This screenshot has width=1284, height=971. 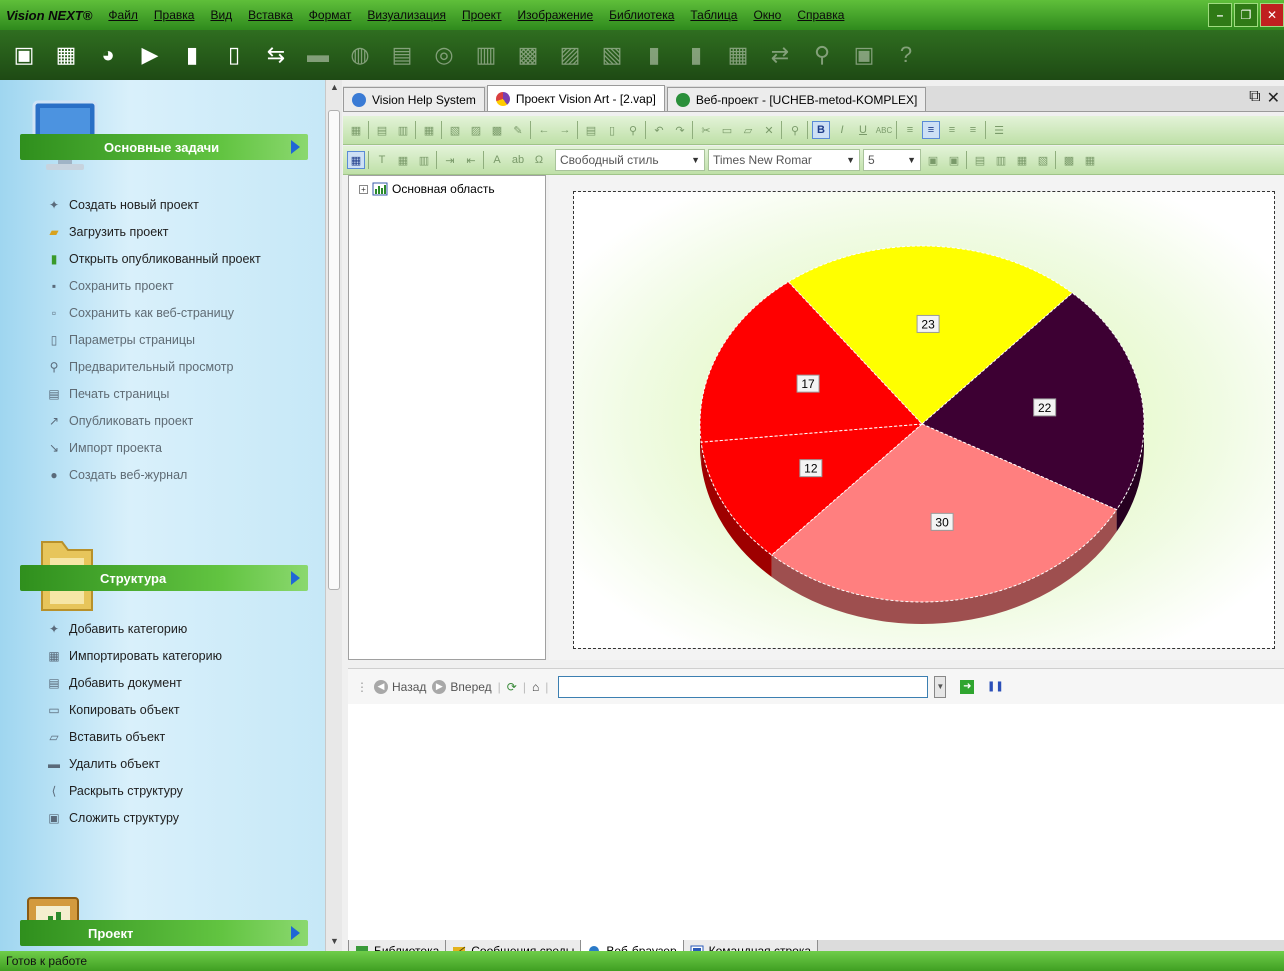 I want to click on align-justify-icon: ≡, so click(x=973, y=130).